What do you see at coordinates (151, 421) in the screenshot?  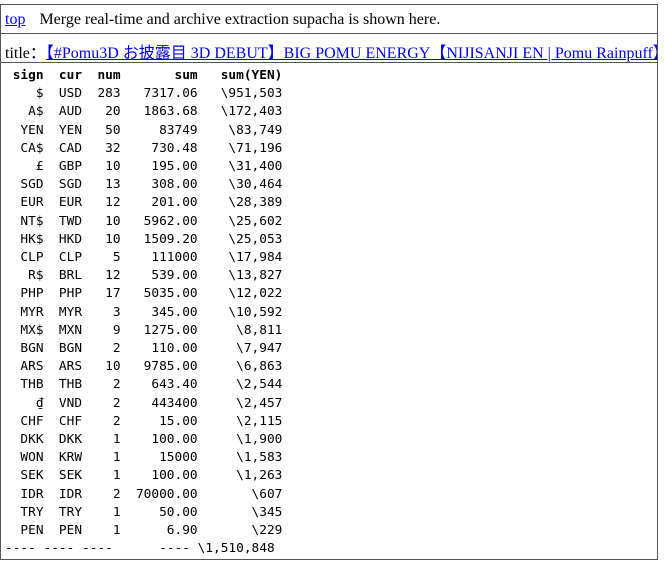 I see `table-row: CHF CHF 2 15.00 \2,115` at bounding box center [151, 421].